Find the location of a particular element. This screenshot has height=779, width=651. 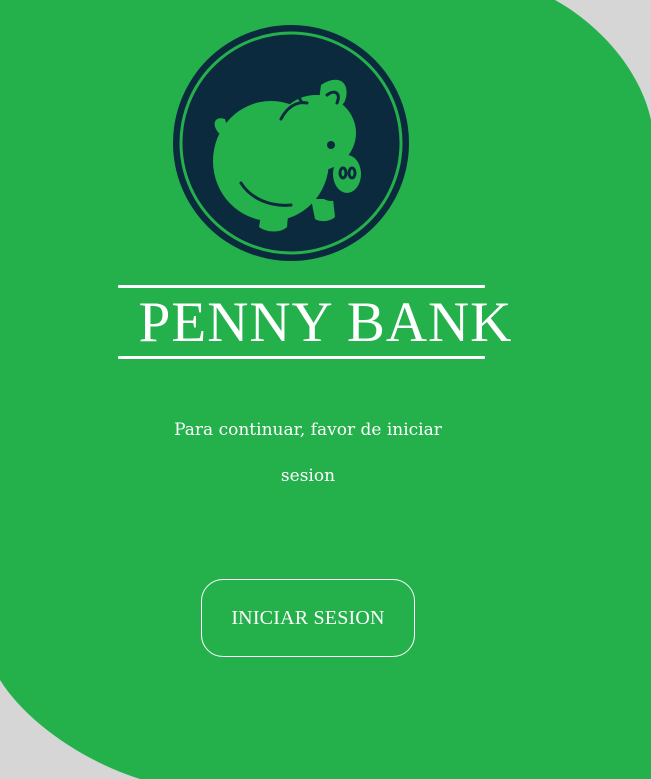

brand-rule-top is located at coordinates (301, 286).